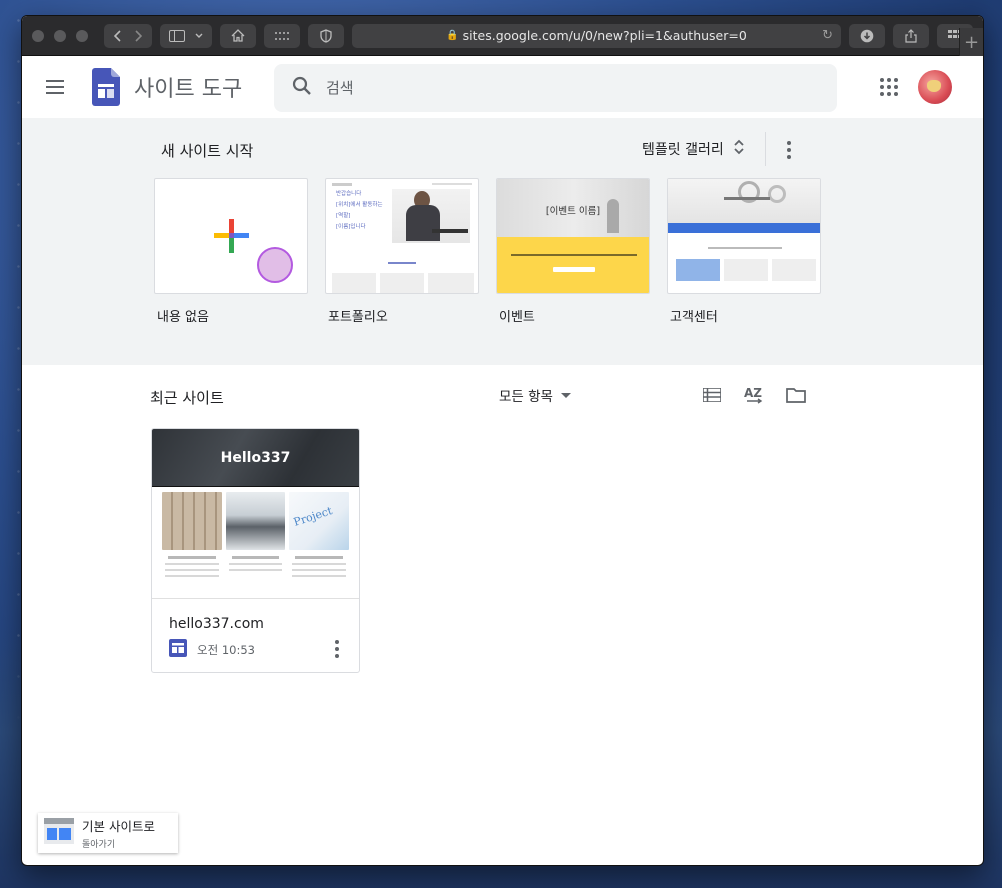 Image resolution: width=1002 pixels, height=888 pixels. I want to click on search-input, so click(556, 88).